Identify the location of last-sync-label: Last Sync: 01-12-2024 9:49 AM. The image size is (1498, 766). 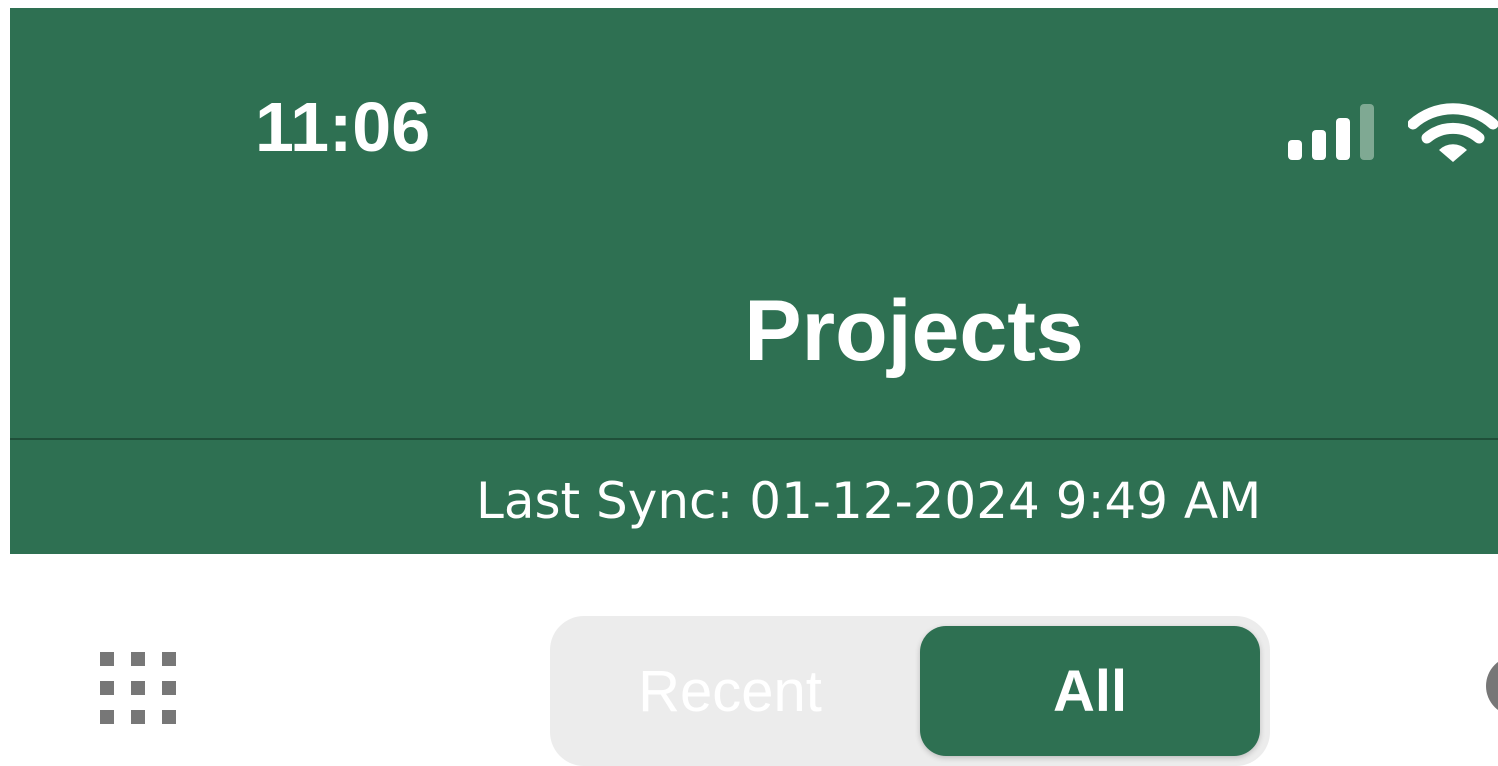
(869, 501).